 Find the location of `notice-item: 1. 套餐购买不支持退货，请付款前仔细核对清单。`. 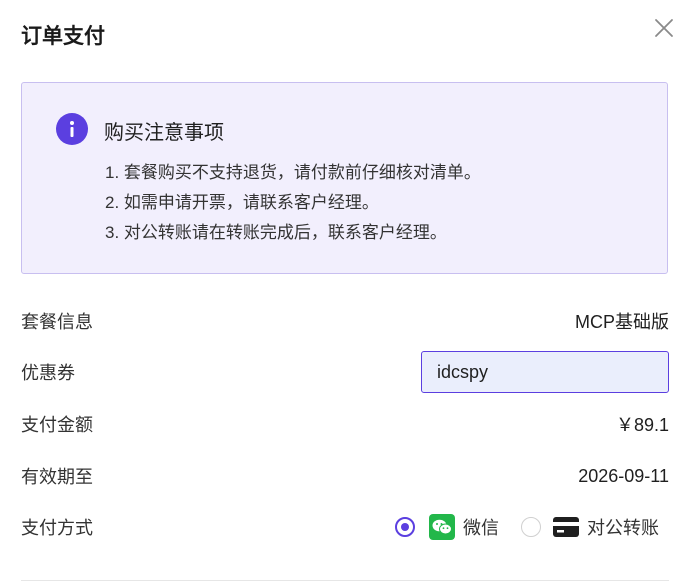

notice-item: 1. 套餐购买不支持退货，请付款前仔细核对清单。 is located at coordinates (293, 172).